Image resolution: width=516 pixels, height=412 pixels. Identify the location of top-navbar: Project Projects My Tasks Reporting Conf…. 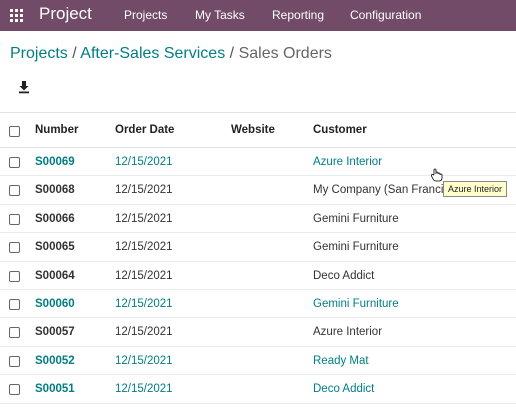
(258, 15).